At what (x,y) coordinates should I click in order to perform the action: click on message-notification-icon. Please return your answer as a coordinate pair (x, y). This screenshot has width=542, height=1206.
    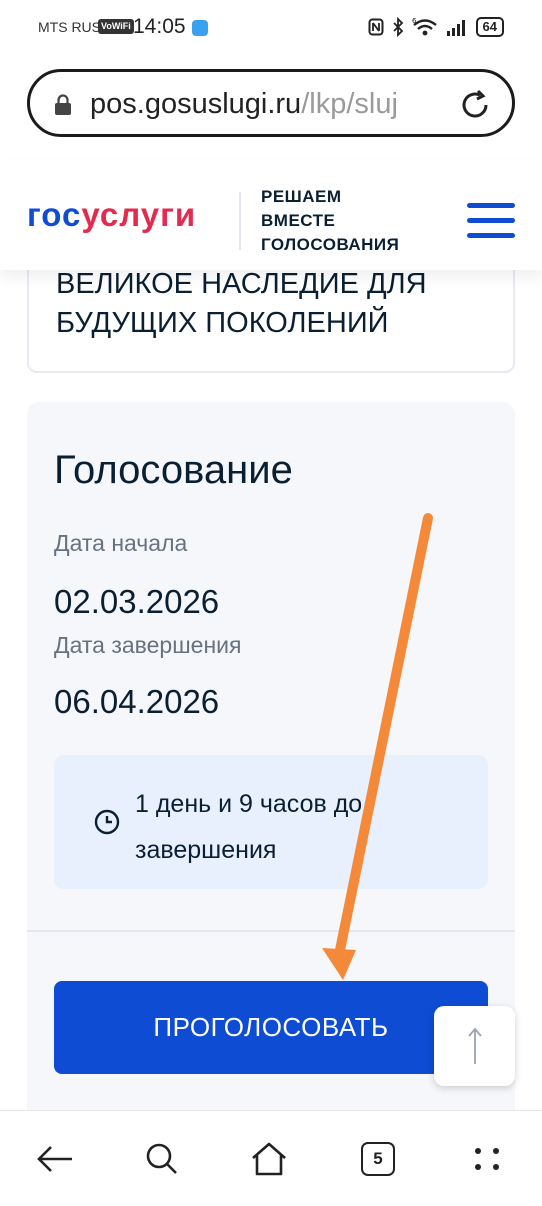
    Looking at the image, I should click on (200, 28).